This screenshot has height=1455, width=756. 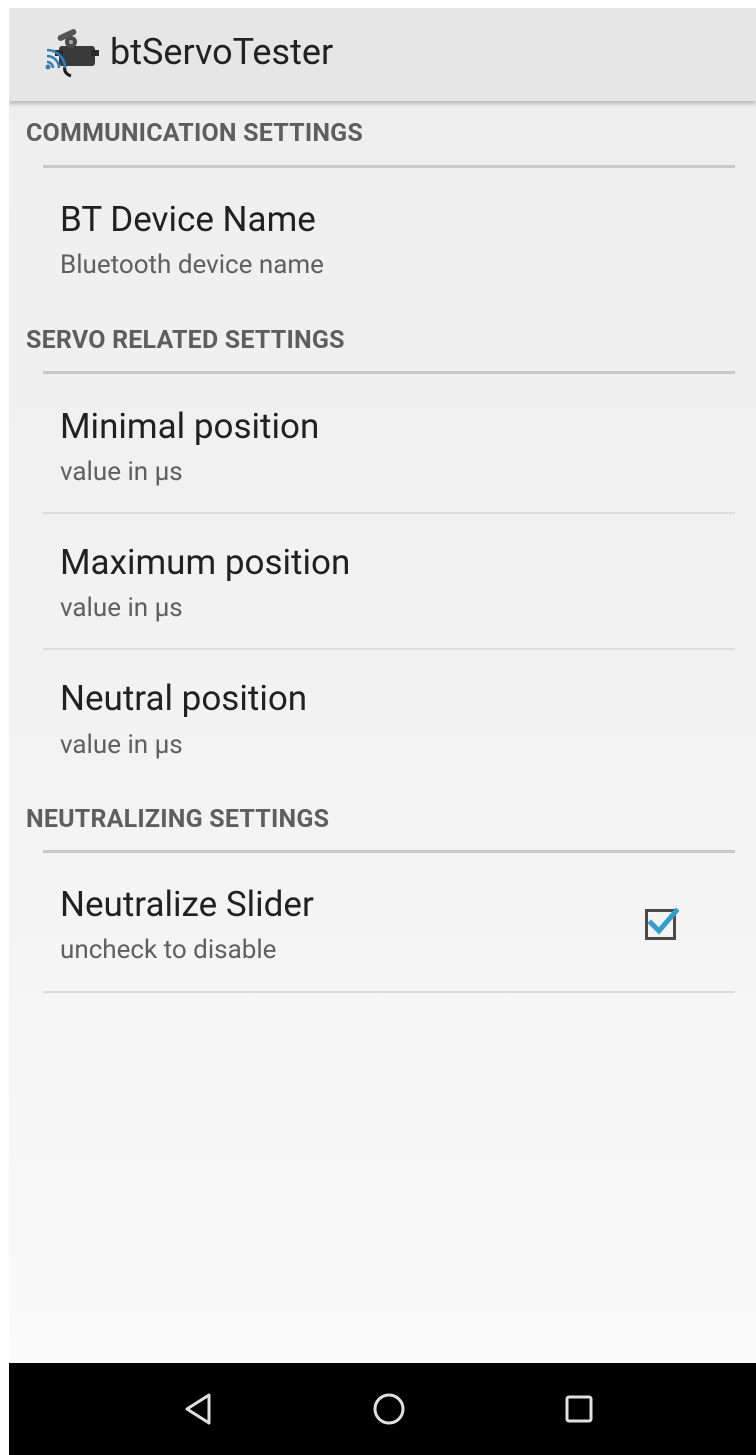 What do you see at coordinates (178, 819) in the screenshot?
I see `category-neutralizing-title: NEUTRALIZING SETTINGS` at bounding box center [178, 819].